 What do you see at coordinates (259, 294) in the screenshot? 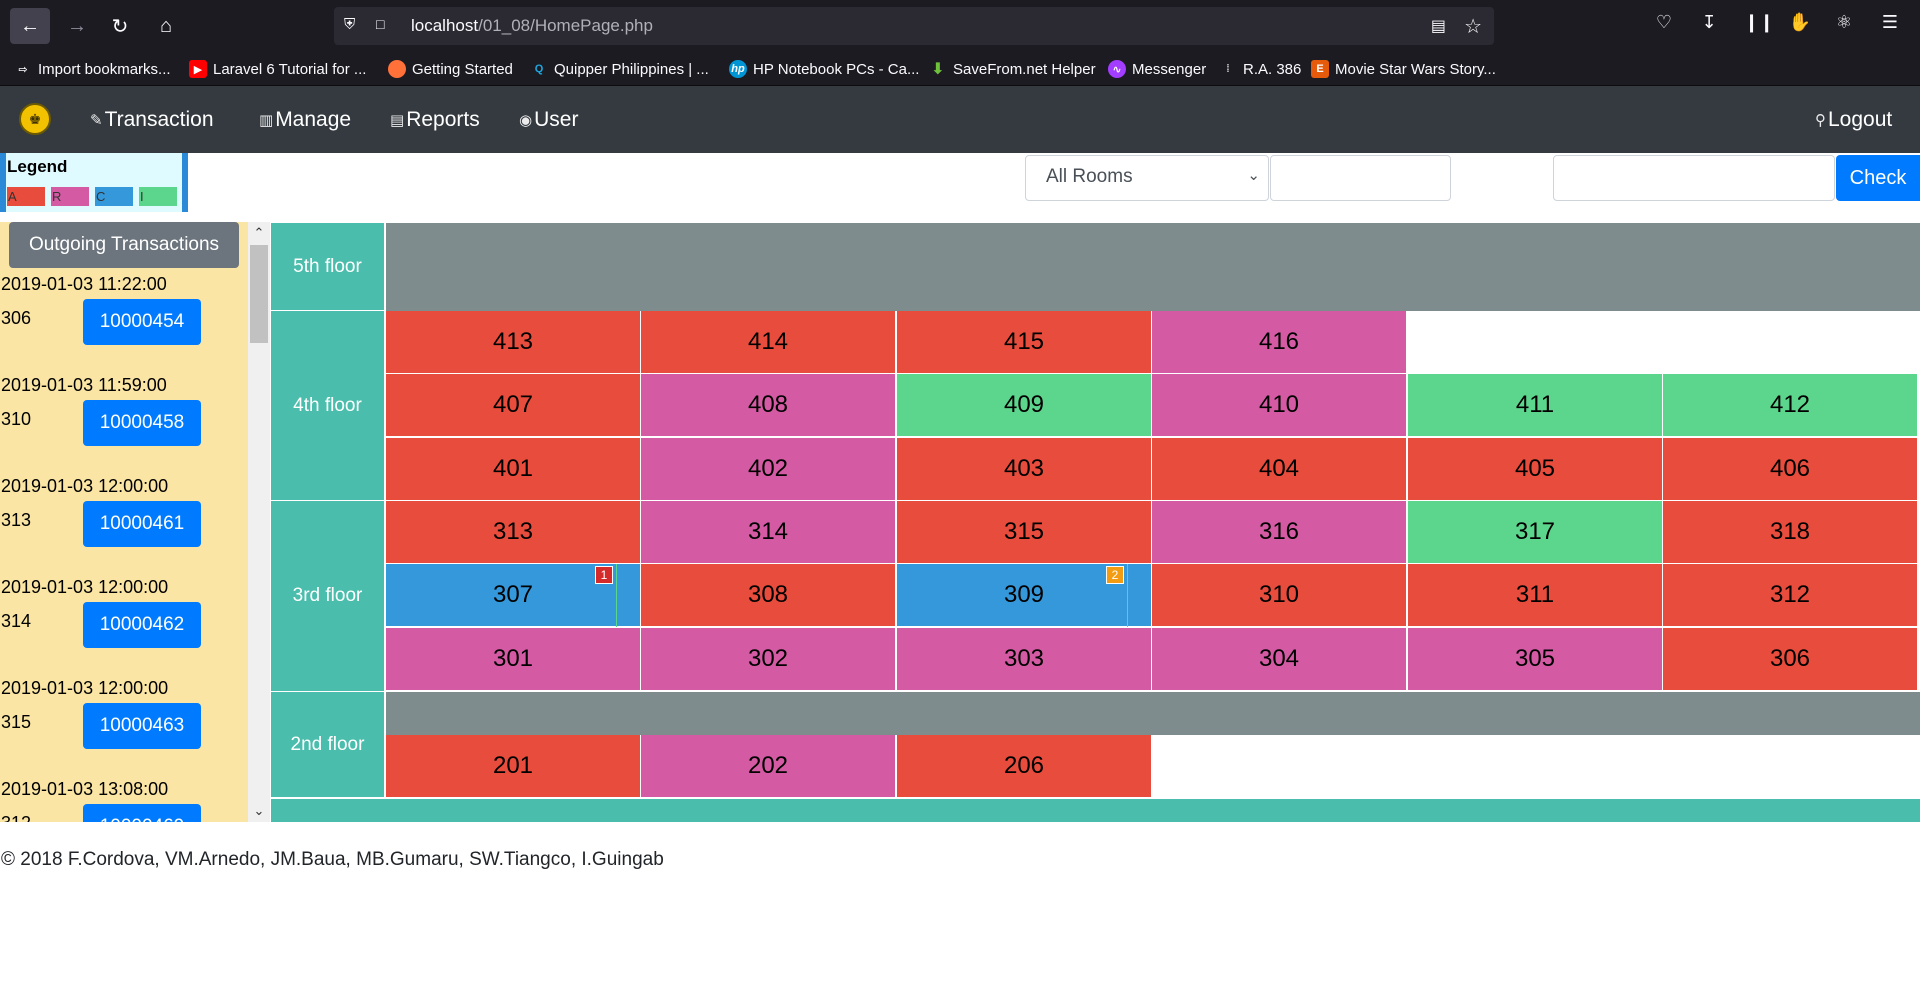
I see `scroll-thumb` at bounding box center [259, 294].